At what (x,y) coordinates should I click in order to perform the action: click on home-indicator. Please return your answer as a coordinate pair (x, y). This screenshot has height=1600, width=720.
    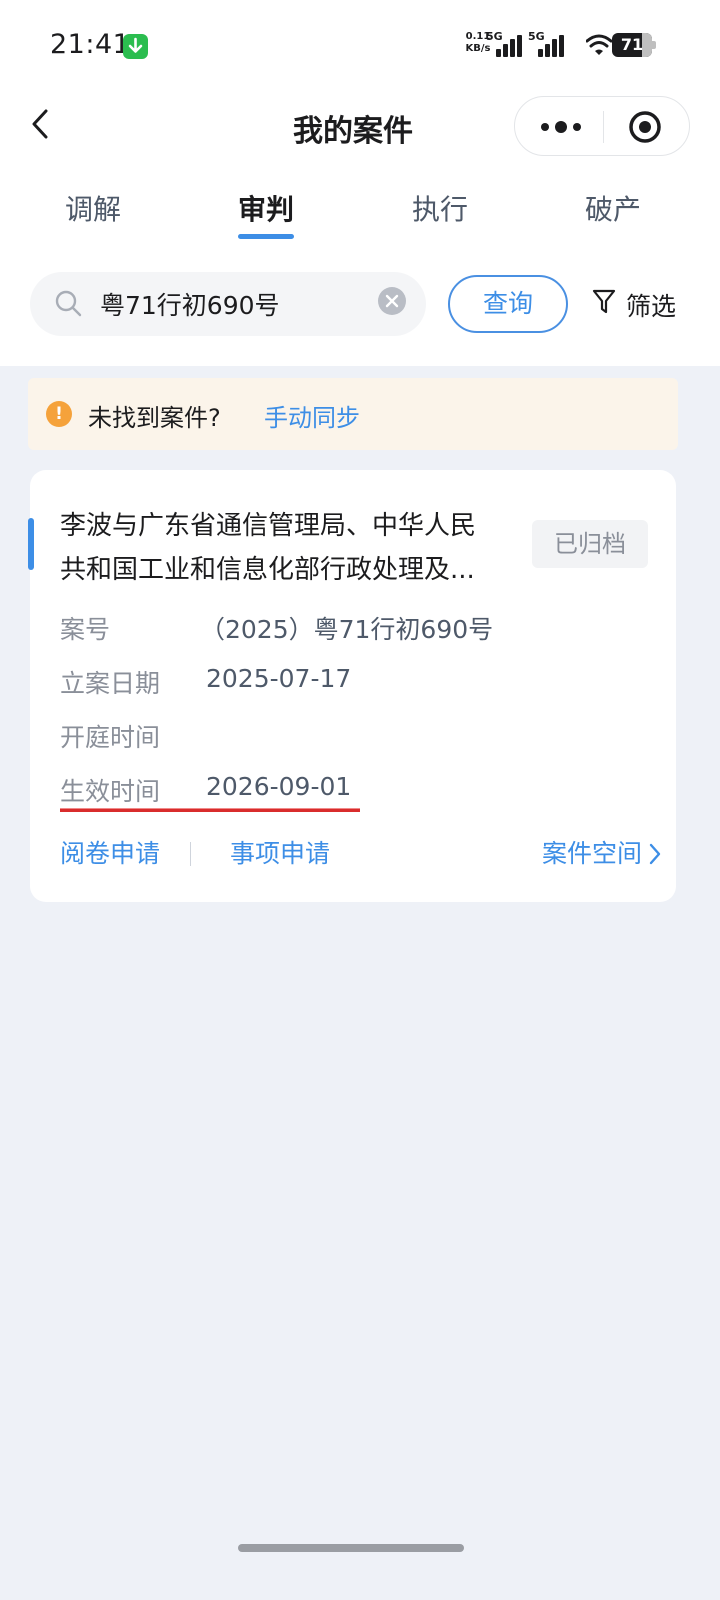
    Looking at the image, I should click on (351, 1548).